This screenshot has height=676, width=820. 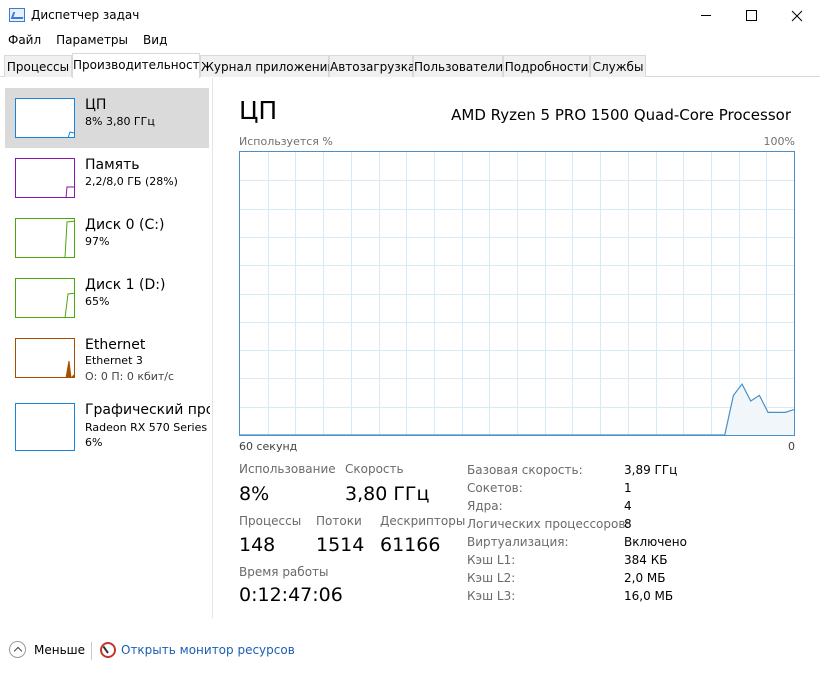 I want to click on sidebar-item-label: Ethernet, so click(x=115, y=345).